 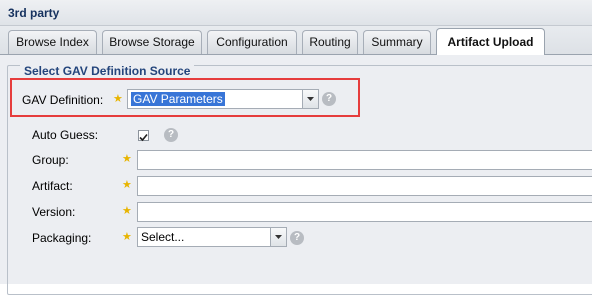 What do you see at coordinates (364, 160) in the screenshot?
I see `group-input` at bounding box center [364, 160].